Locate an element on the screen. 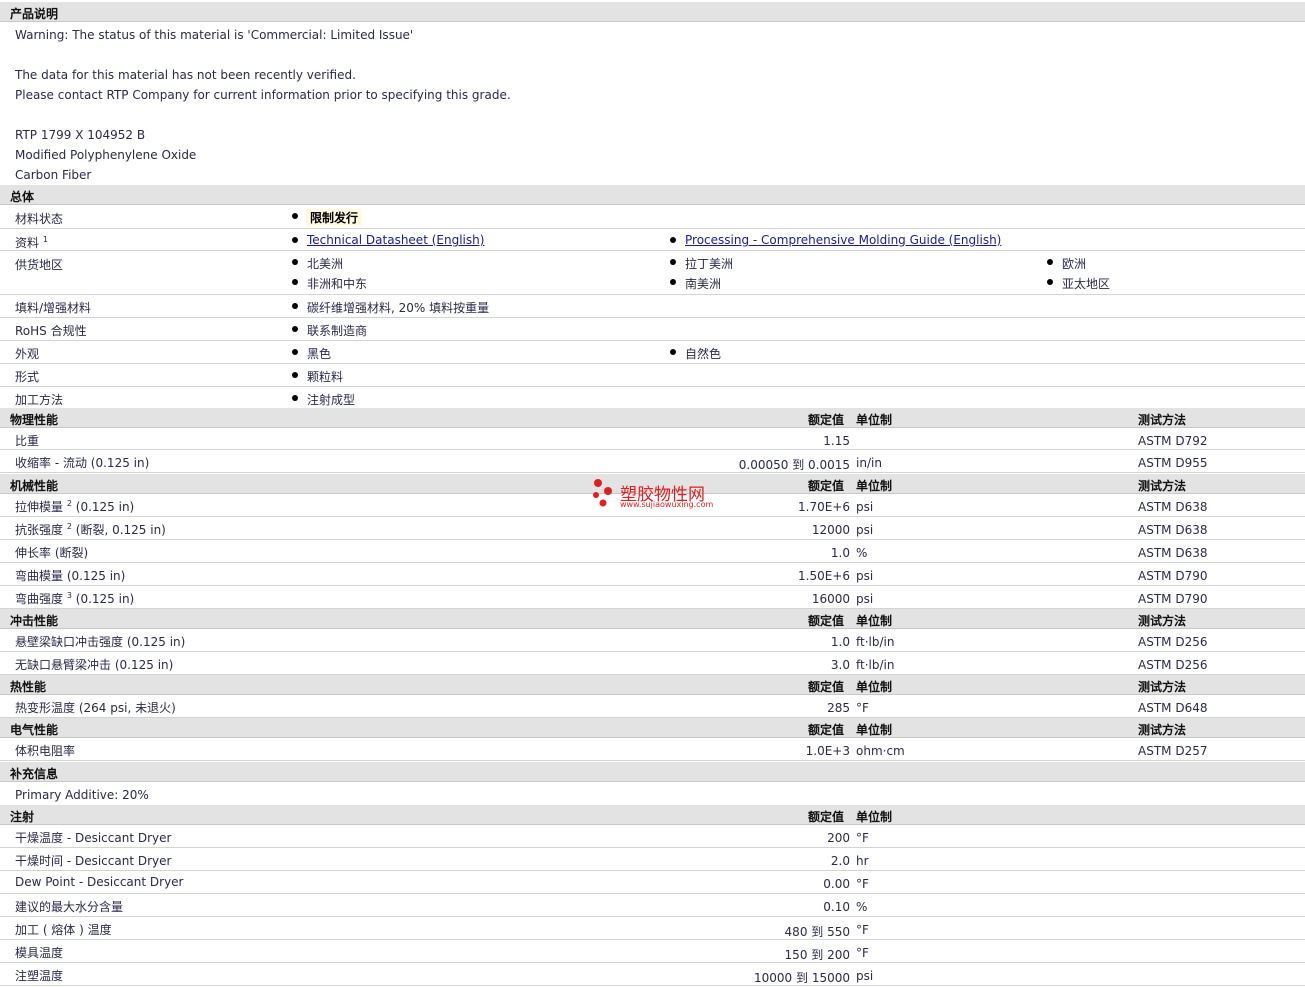 This screenshot has height=987, width=1305. property-test-method: ASTM D256 is located at coordinates (1173, 665).